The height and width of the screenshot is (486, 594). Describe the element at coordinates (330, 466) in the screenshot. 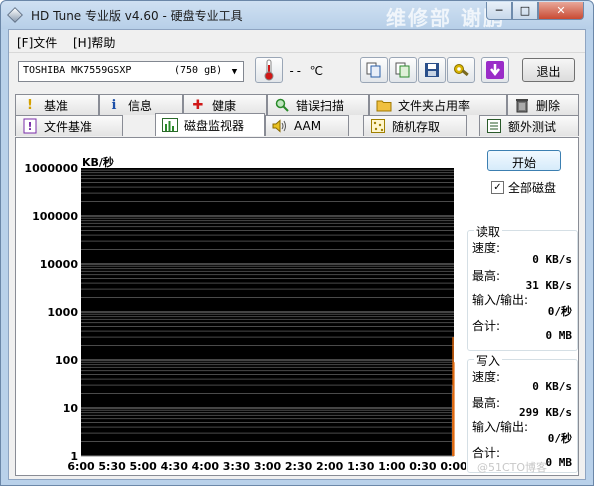

I see `x-tick-label: 2:00` at that location.